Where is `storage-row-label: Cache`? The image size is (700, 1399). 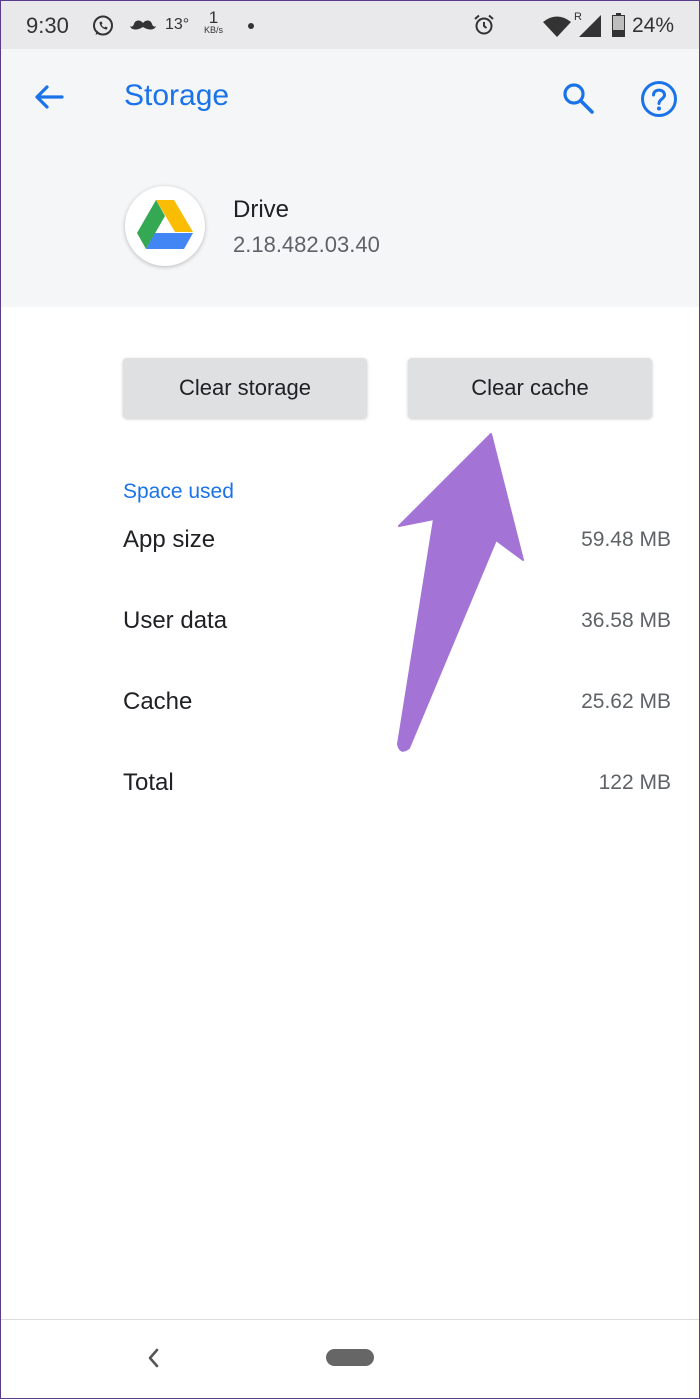 storage-row-label: Cache is located at coordinates (158, 701).